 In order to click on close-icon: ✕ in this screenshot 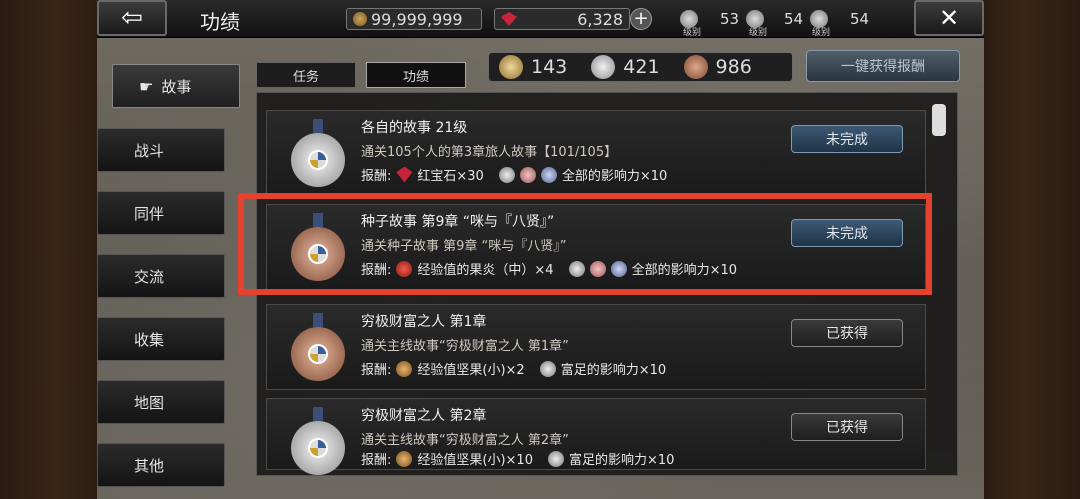, I will do `click(949, 18)`.